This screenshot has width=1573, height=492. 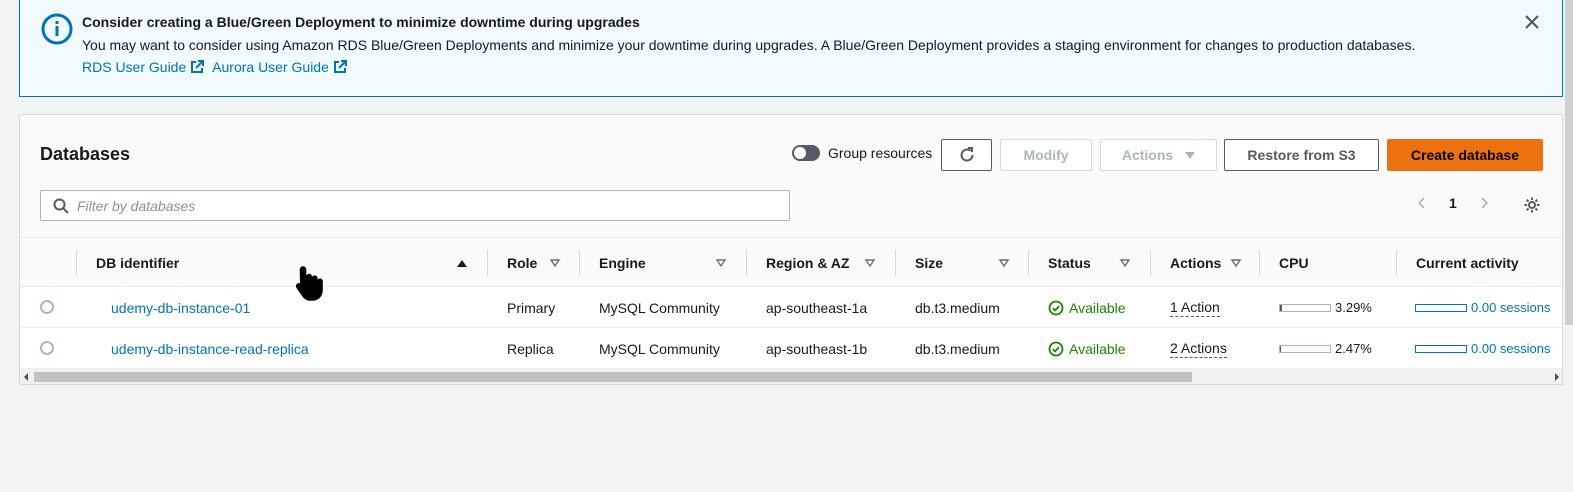 I want to click on column-actions: Actions, so click(x=1205, y=263).